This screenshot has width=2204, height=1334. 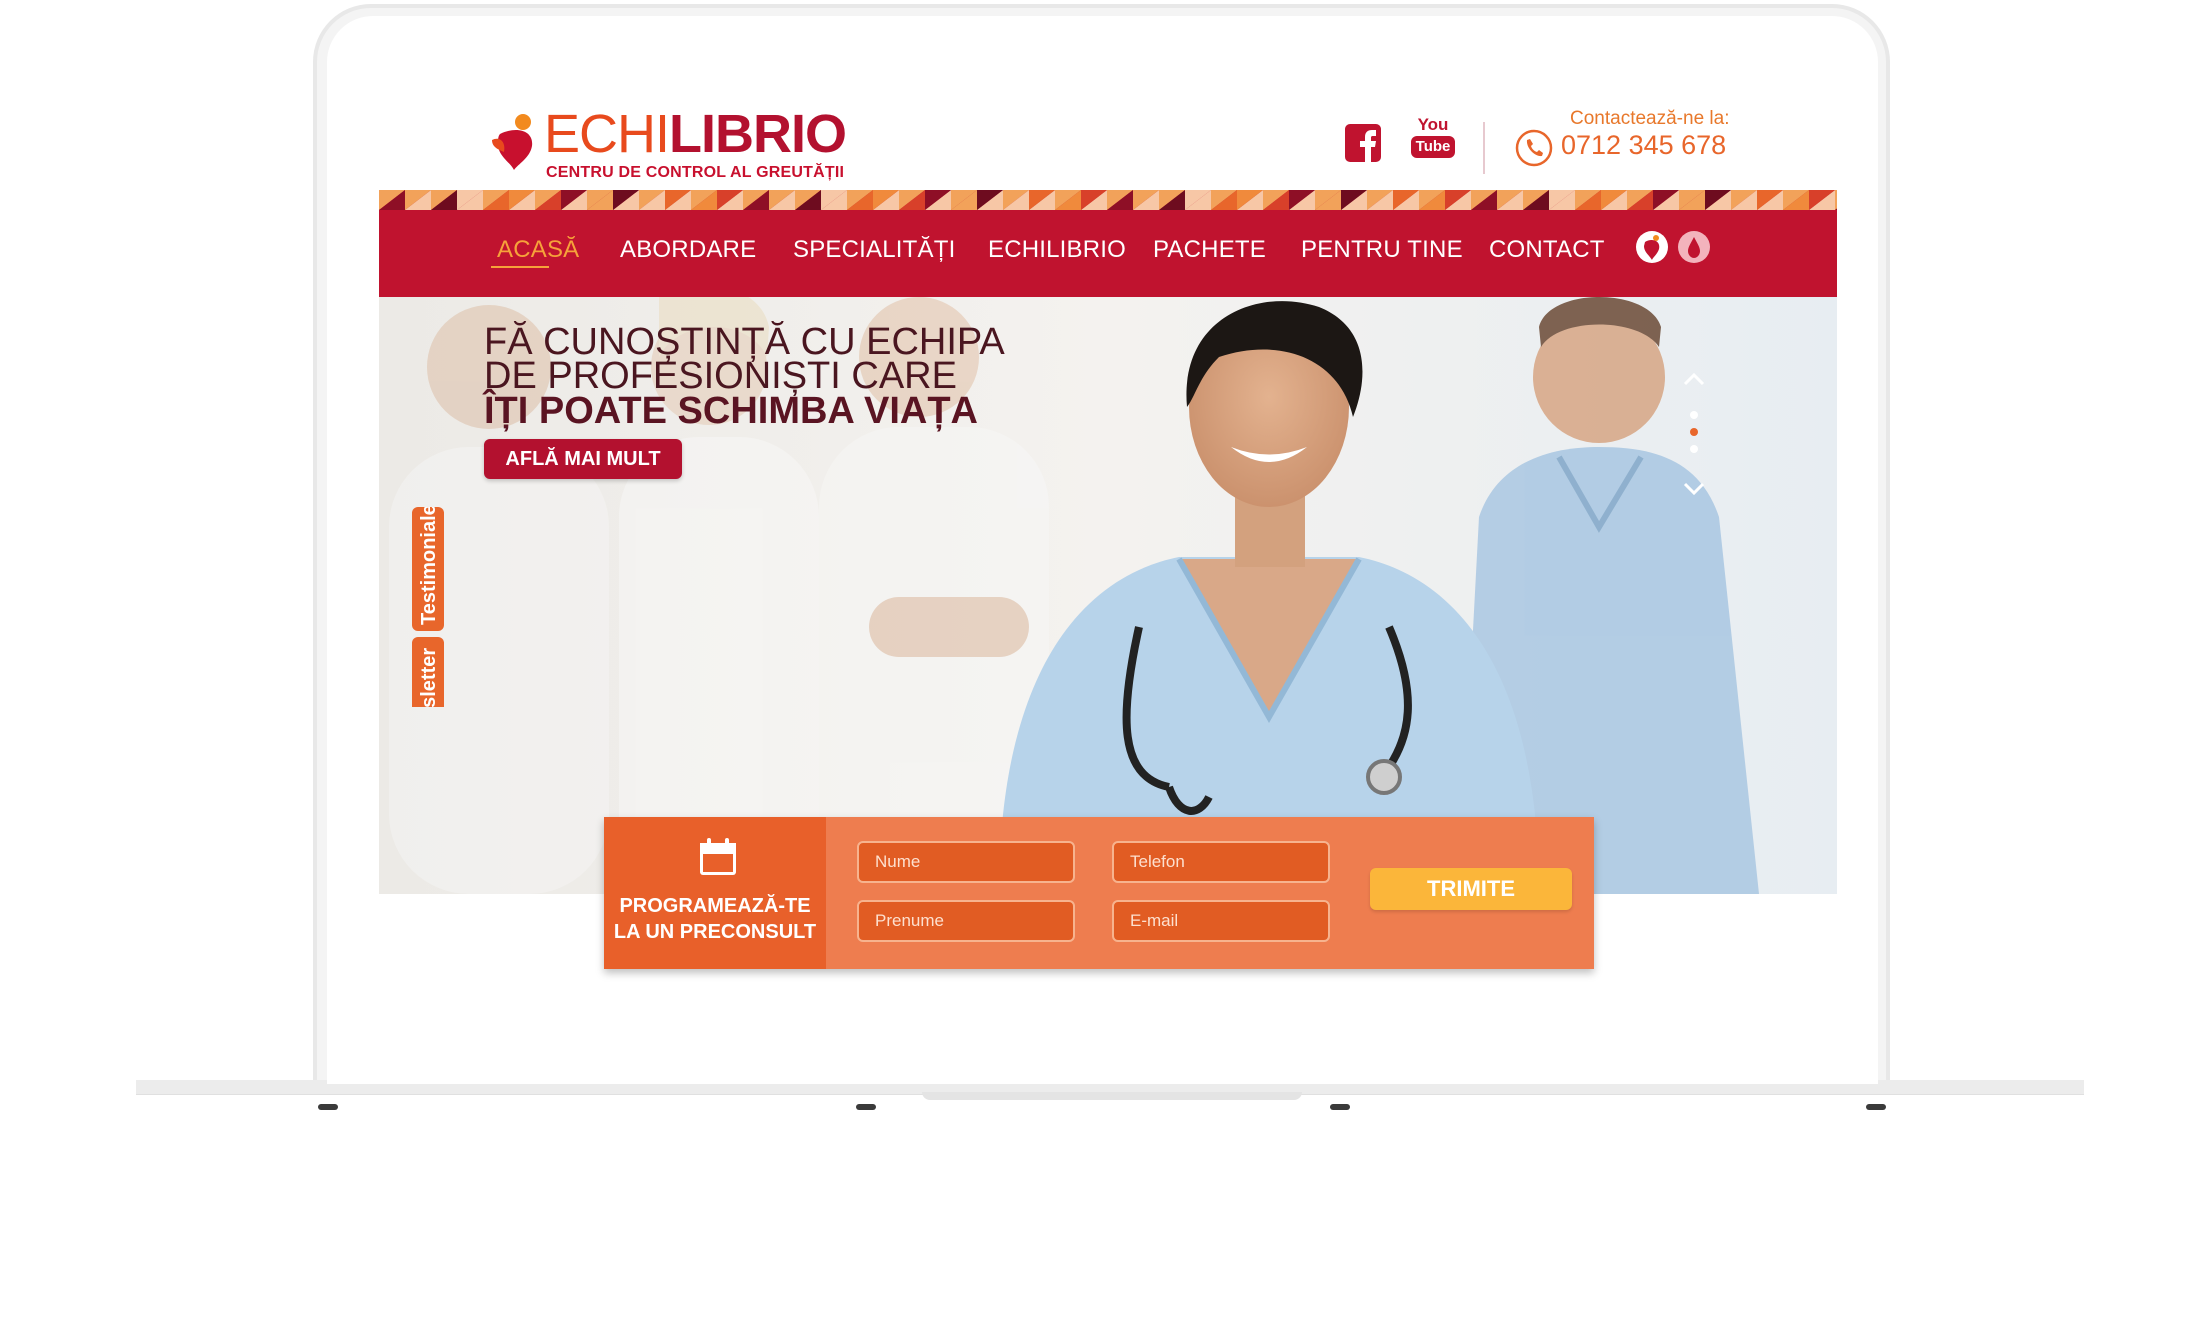 I want to click on nav-item-acasa: ACASĂ, so click(x=538, y=250).